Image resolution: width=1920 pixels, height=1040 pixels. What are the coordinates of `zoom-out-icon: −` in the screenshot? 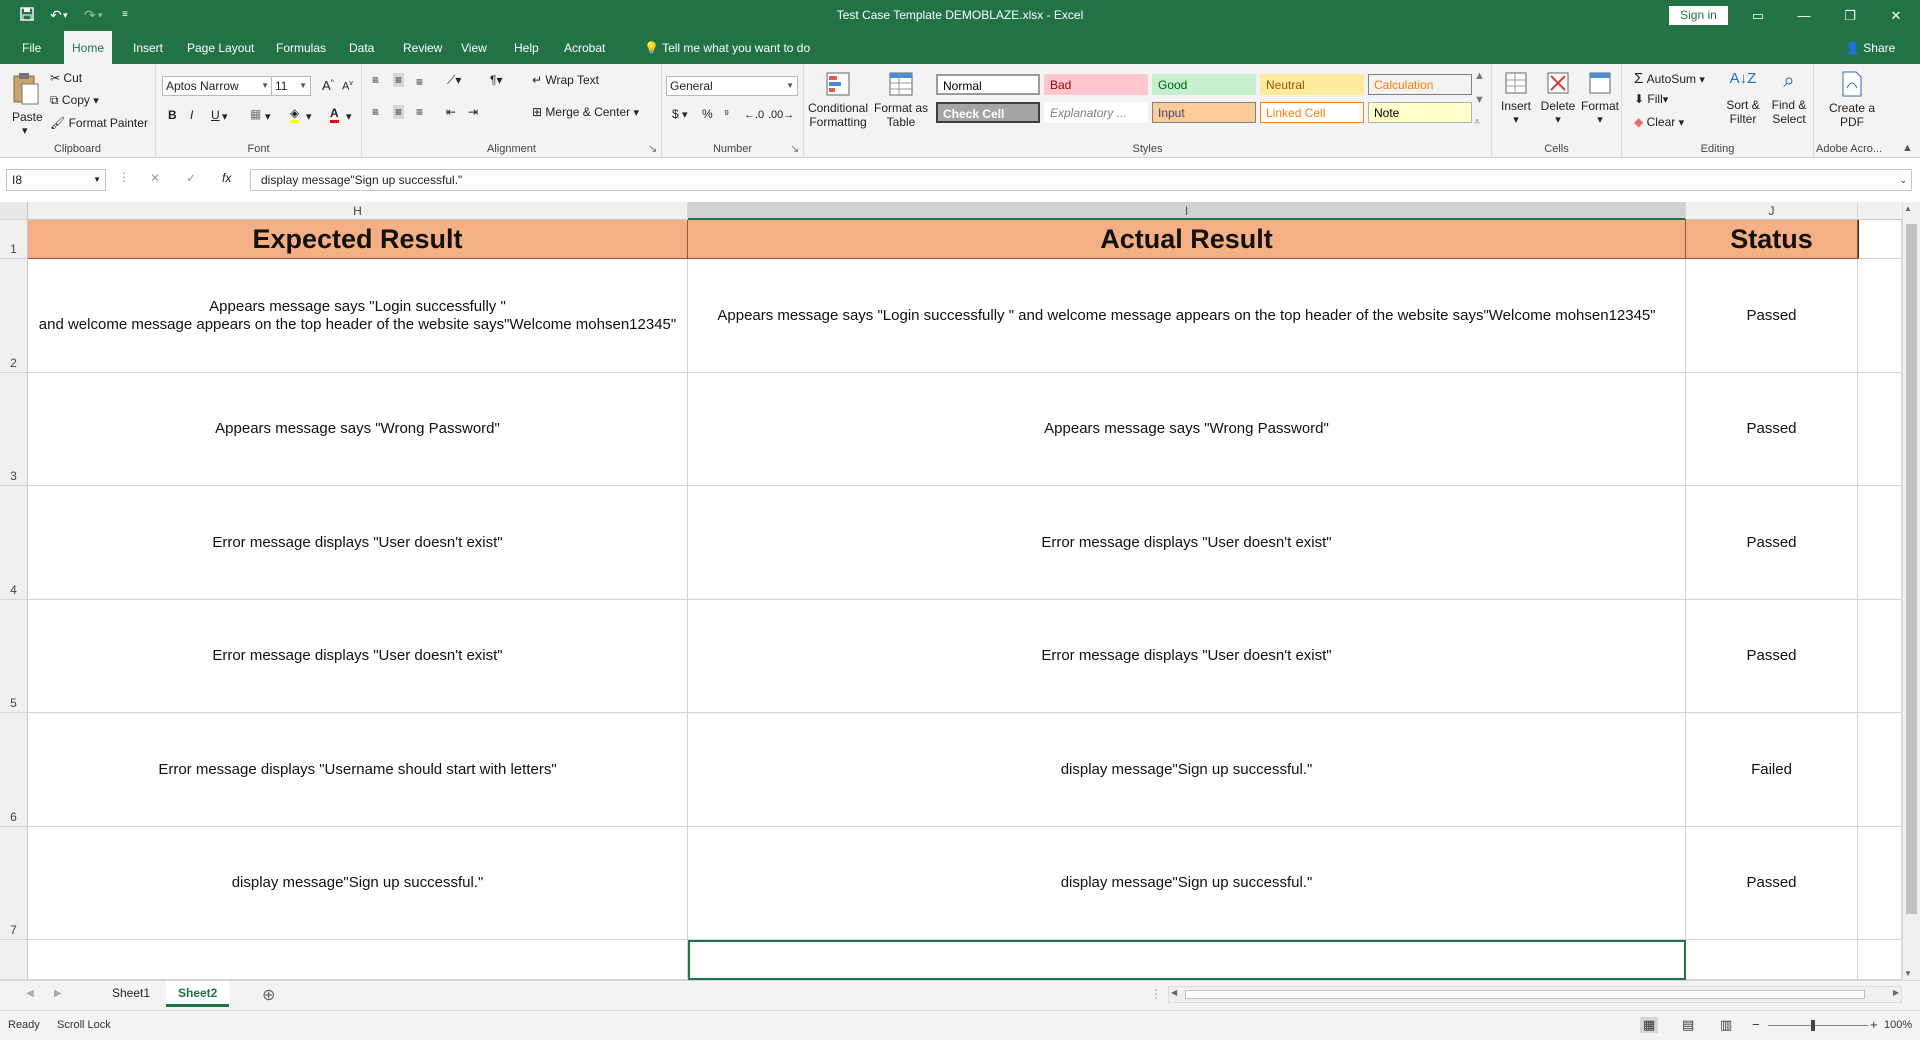 It's located at (1756, 1024).